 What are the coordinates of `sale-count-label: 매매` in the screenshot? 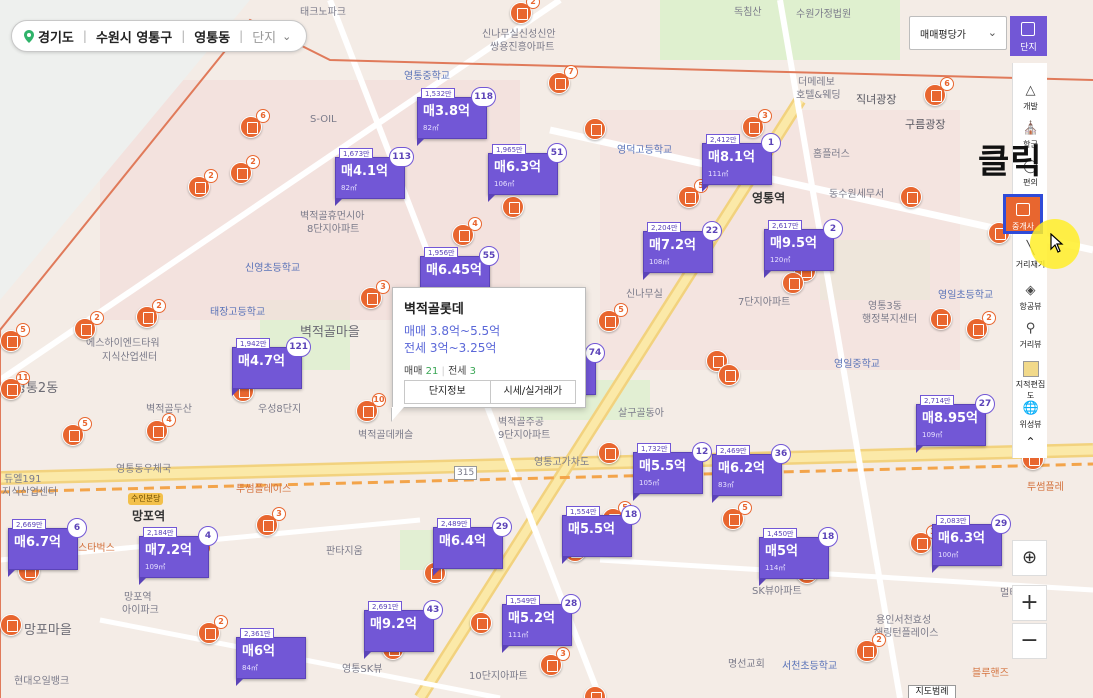 It's located at (413, 371).